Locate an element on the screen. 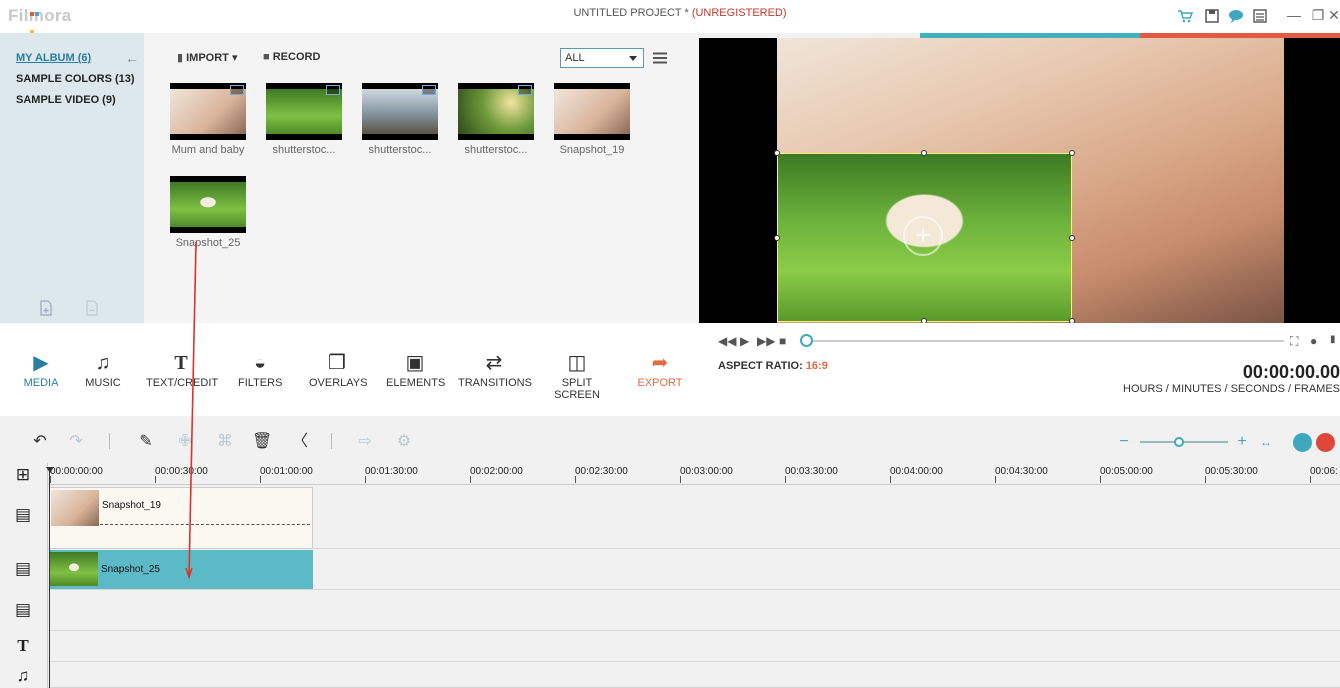  audio-waveform-line is located at coordinates (205, 524).